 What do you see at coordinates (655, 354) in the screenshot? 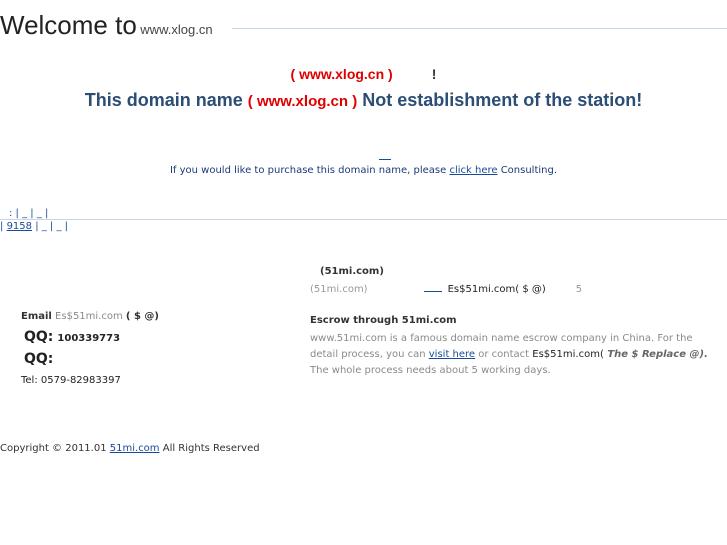
I see `escrow-replace-note: The $ Replace @).` at bounding box center [655, 354].